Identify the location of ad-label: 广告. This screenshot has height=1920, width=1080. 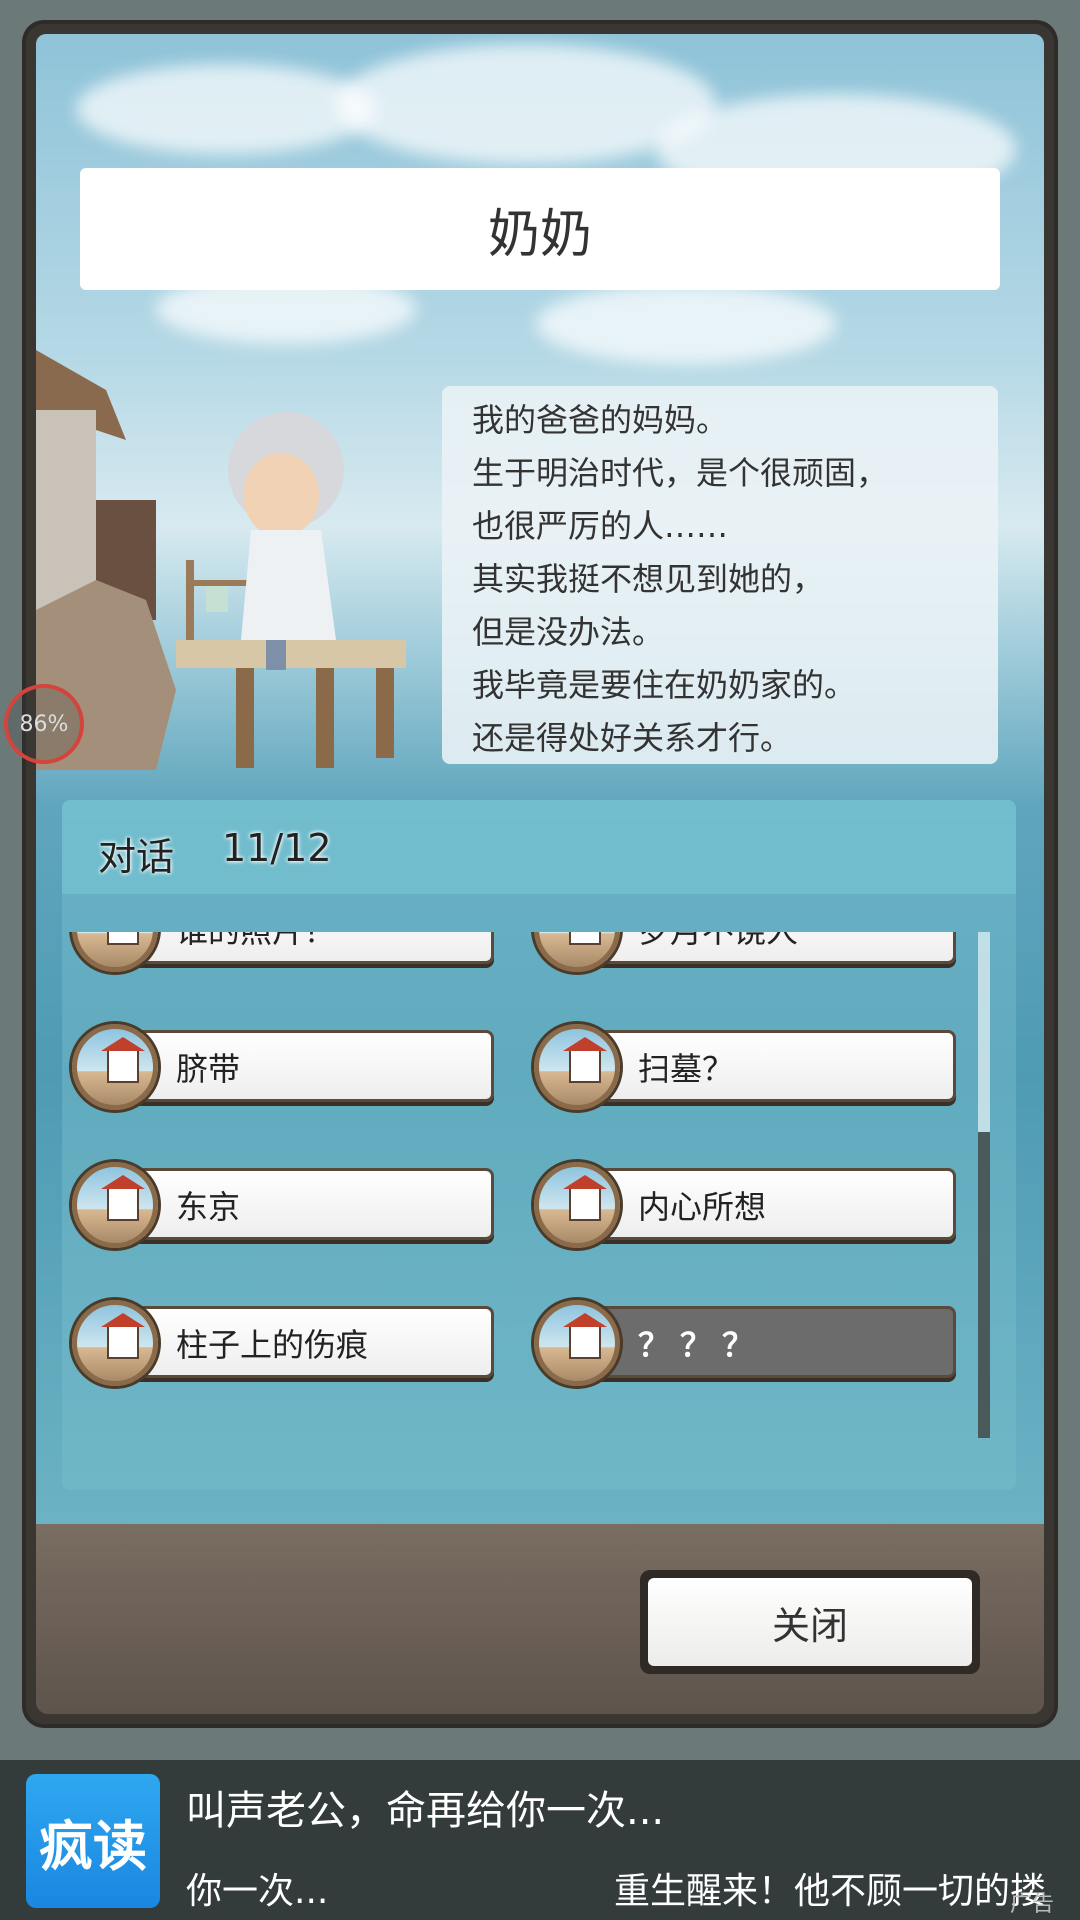
(1032, 1904).